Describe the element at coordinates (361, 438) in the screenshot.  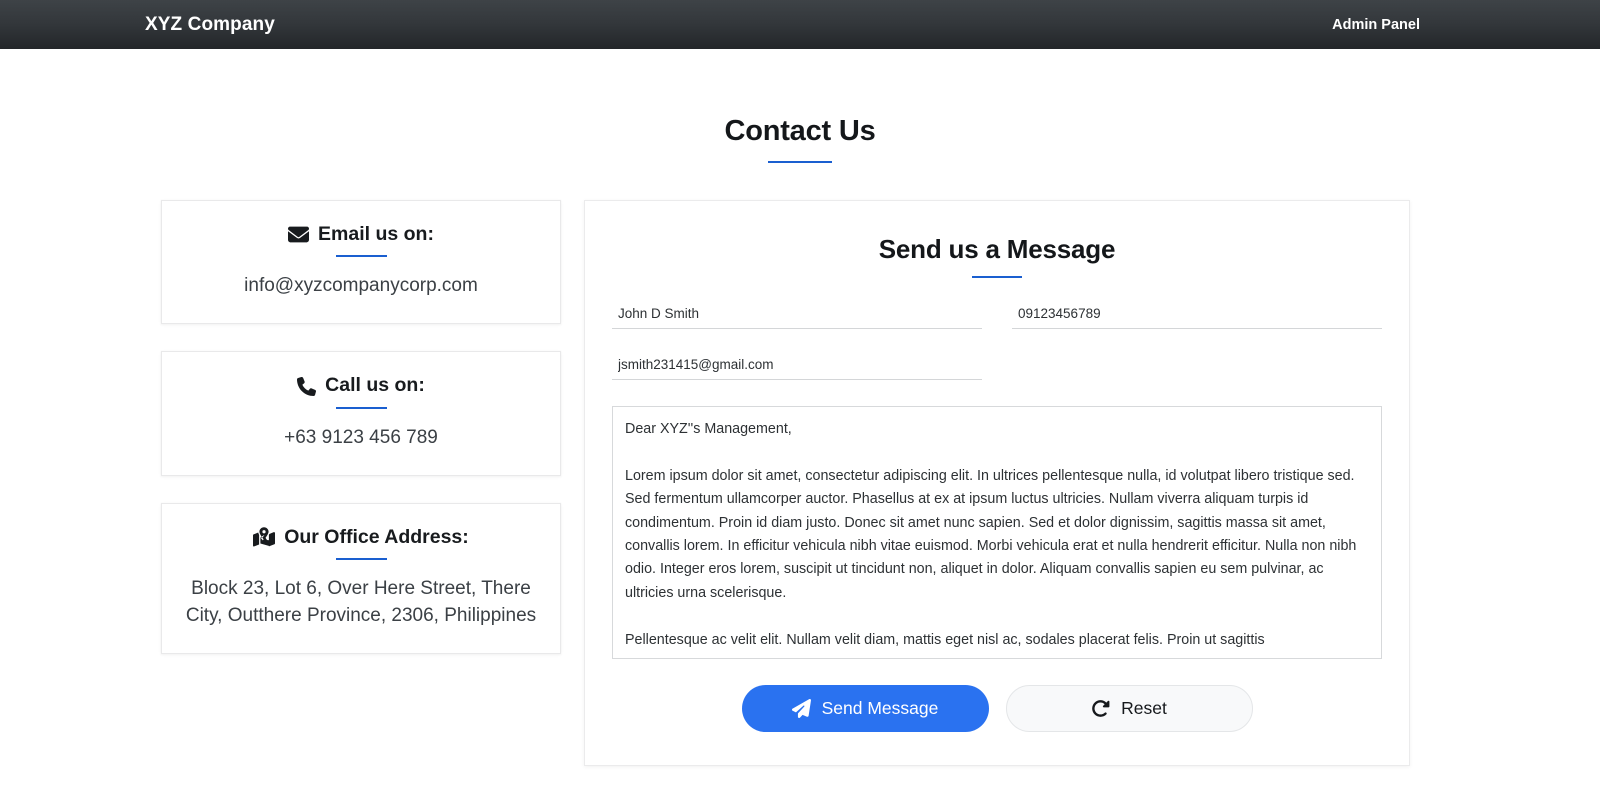
I see `contact-card-phone-value: +63 9123 456 789` at that location.